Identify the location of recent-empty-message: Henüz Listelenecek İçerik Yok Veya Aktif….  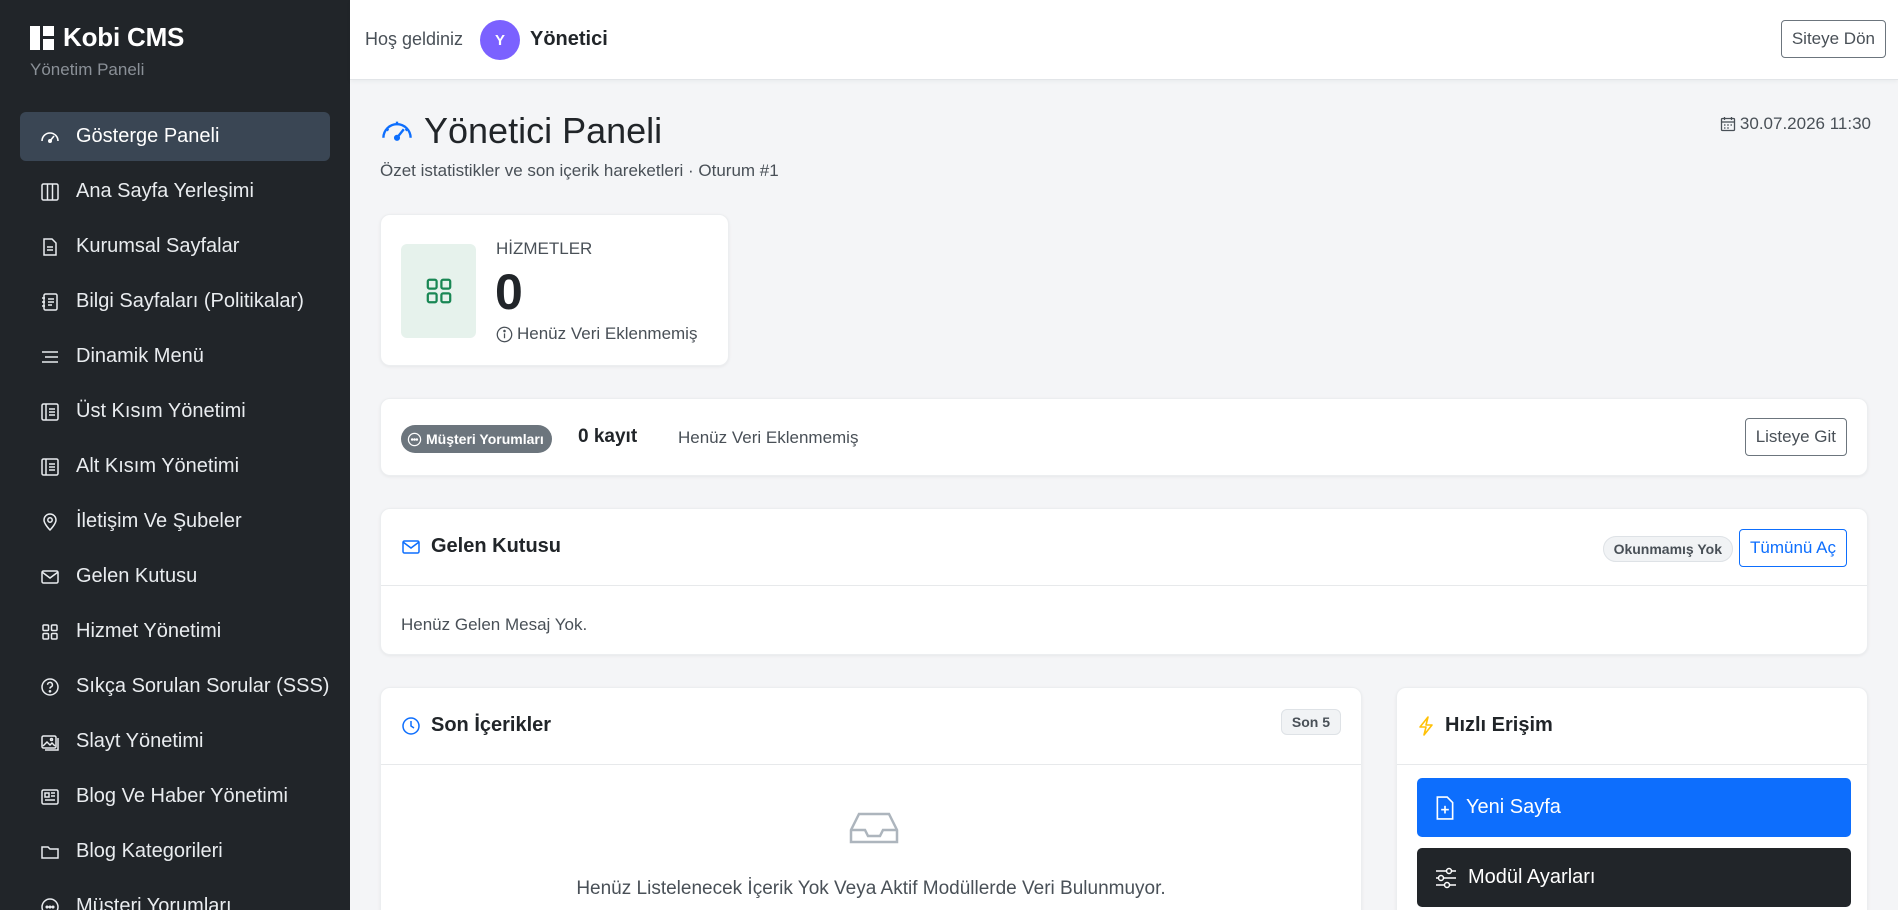
(871, 888).